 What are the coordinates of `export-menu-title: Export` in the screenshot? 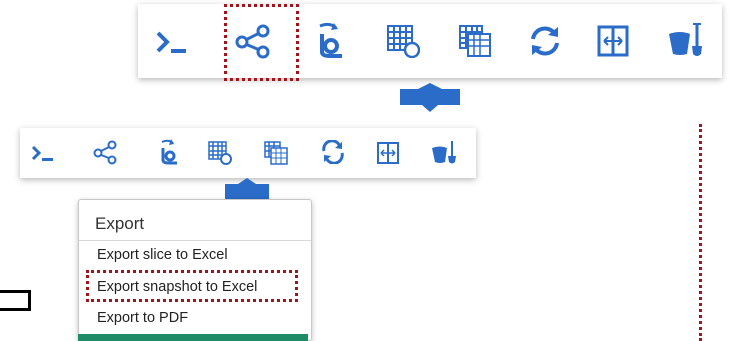 It's located at (120, 223).